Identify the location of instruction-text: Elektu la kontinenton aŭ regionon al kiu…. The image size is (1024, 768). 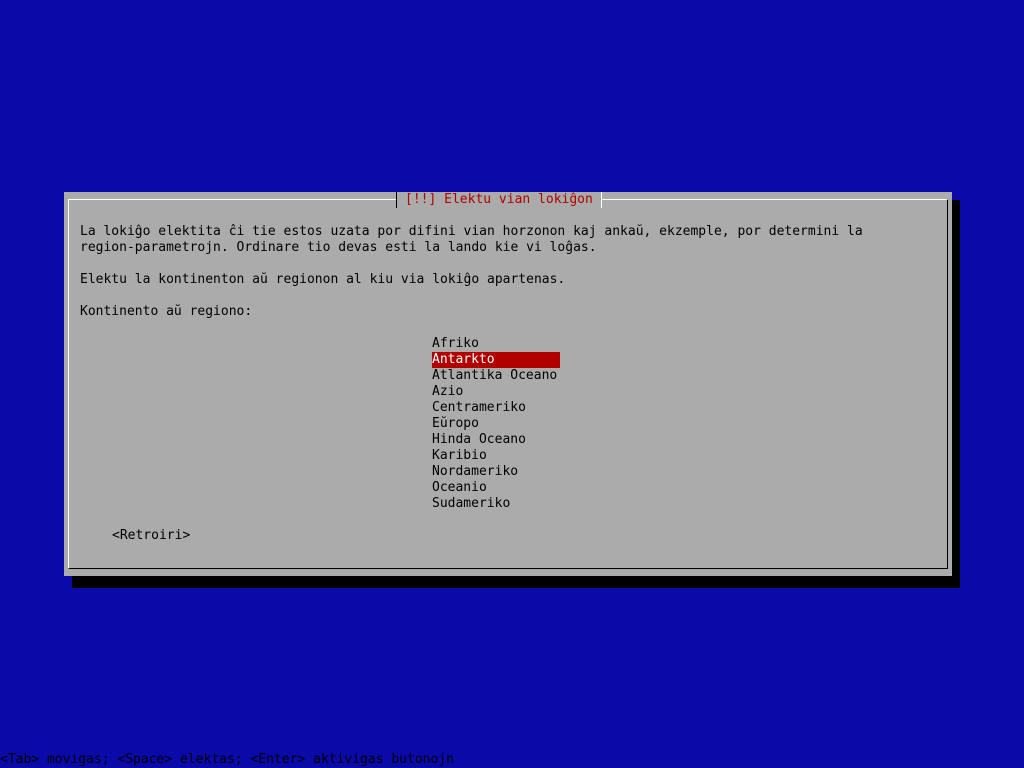
(323, 279).